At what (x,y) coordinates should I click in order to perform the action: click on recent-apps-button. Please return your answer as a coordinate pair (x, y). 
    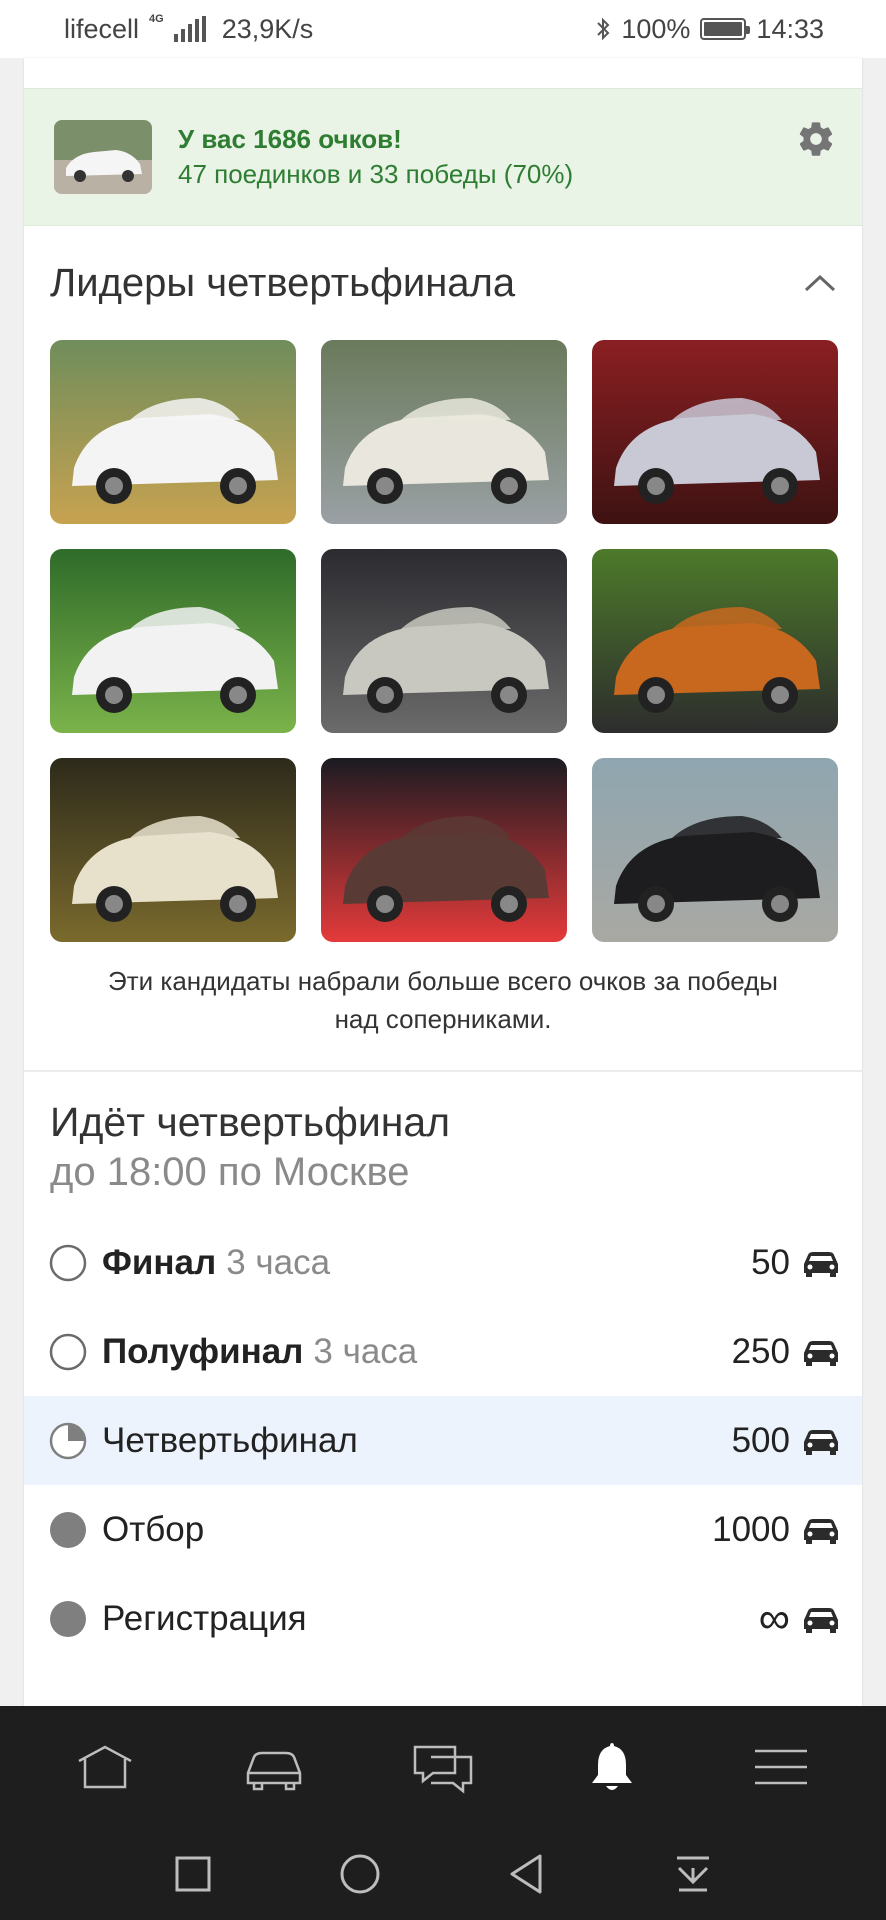
    Looking at the image, I should click on (193, 1874).